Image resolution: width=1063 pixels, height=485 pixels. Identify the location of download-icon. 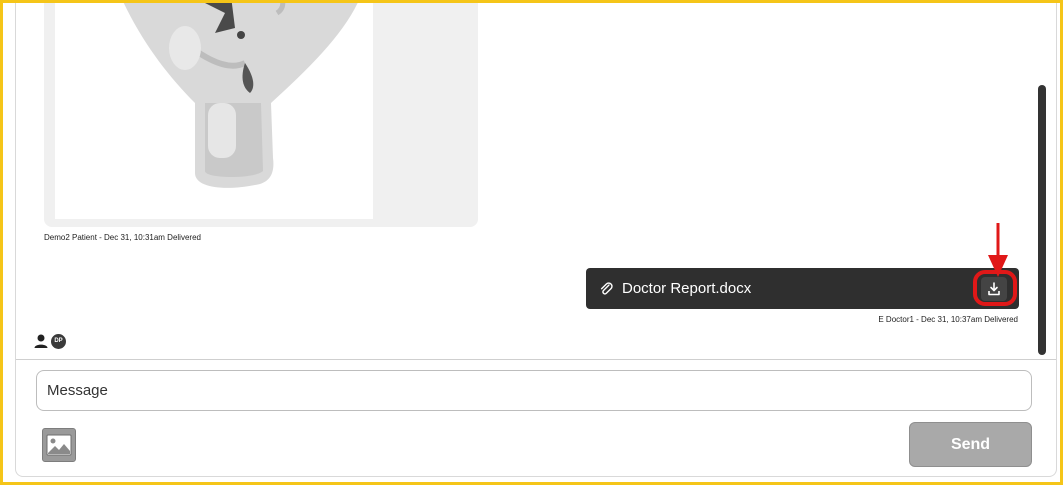
(994, 289).